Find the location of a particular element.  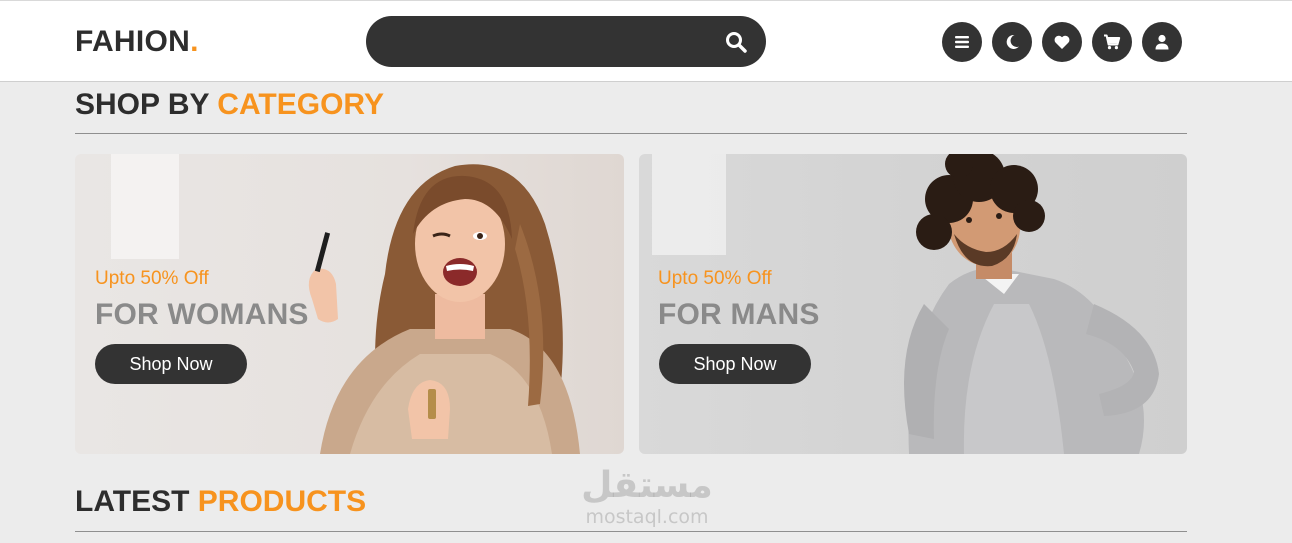

cart-button is located at coordinates (1112, 42).